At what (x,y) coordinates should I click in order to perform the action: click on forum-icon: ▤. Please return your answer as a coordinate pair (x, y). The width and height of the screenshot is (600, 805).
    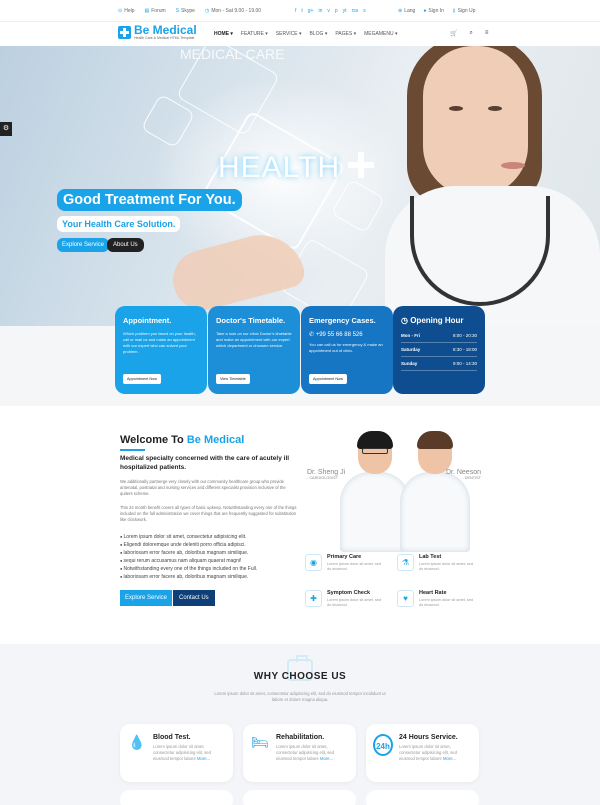
    Looking at the image, I should click on (147, 11).